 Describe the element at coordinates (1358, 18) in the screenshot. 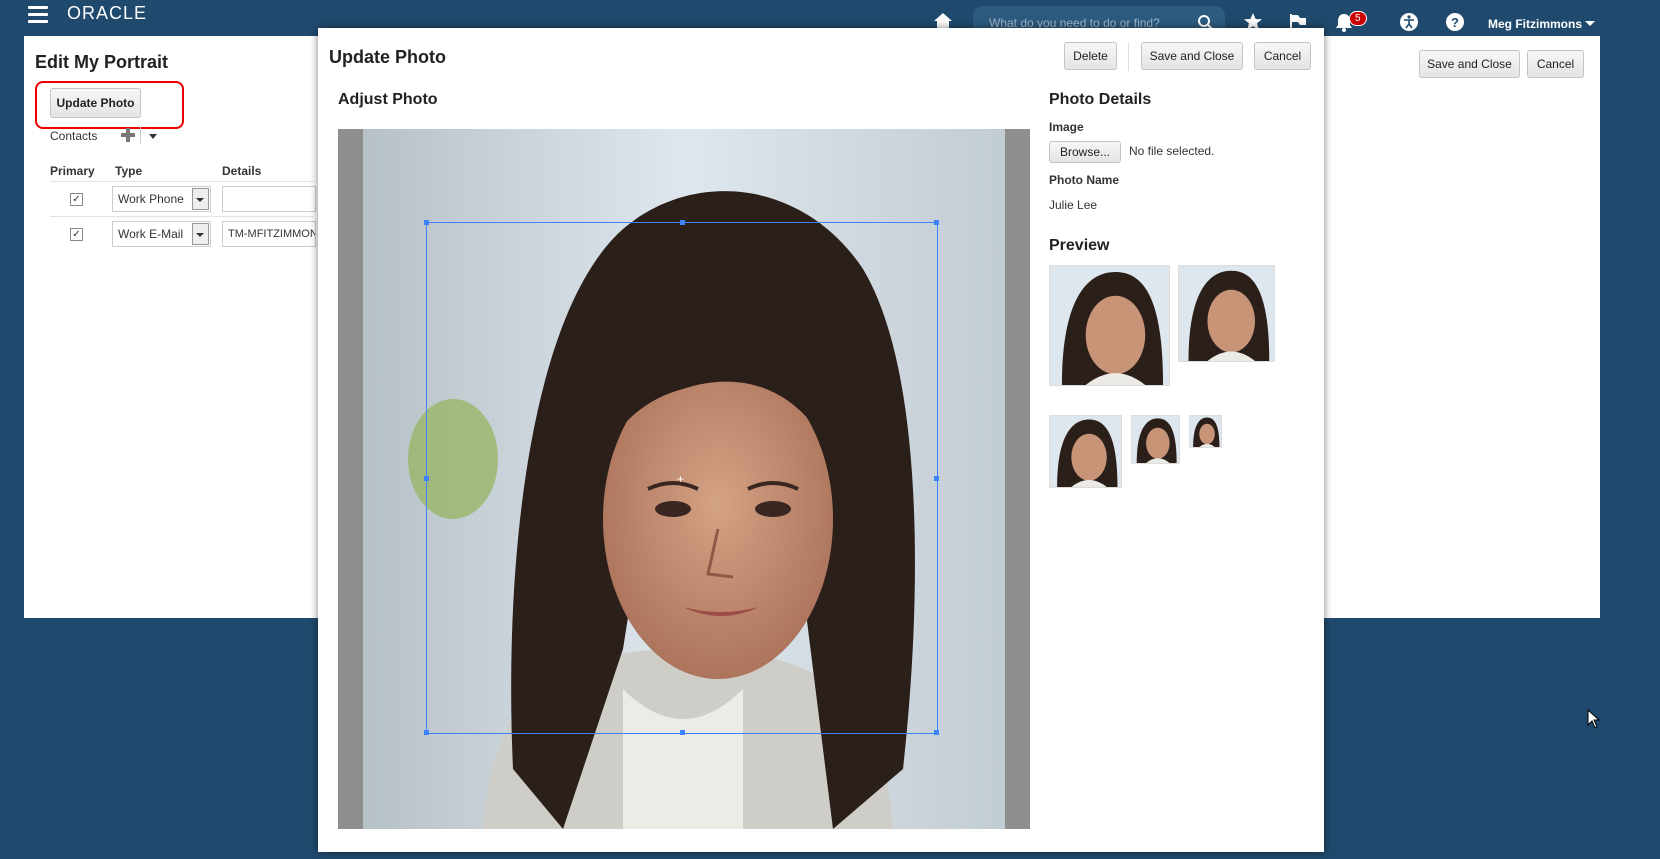

I see `notification-badge: 5` at that location.